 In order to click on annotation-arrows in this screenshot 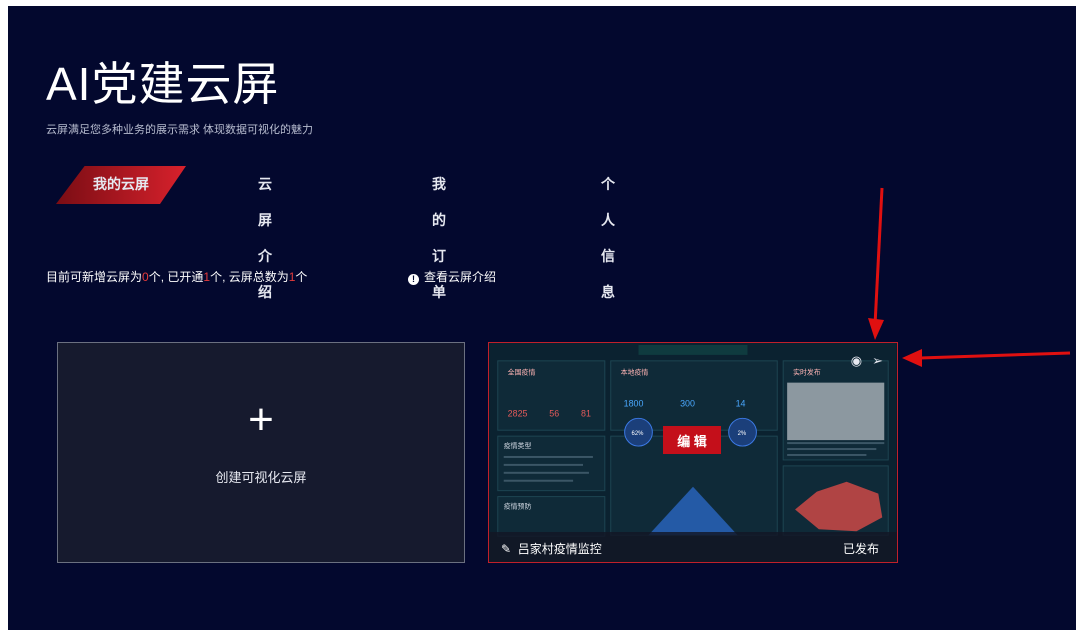, I will do `click(969, 277)`.